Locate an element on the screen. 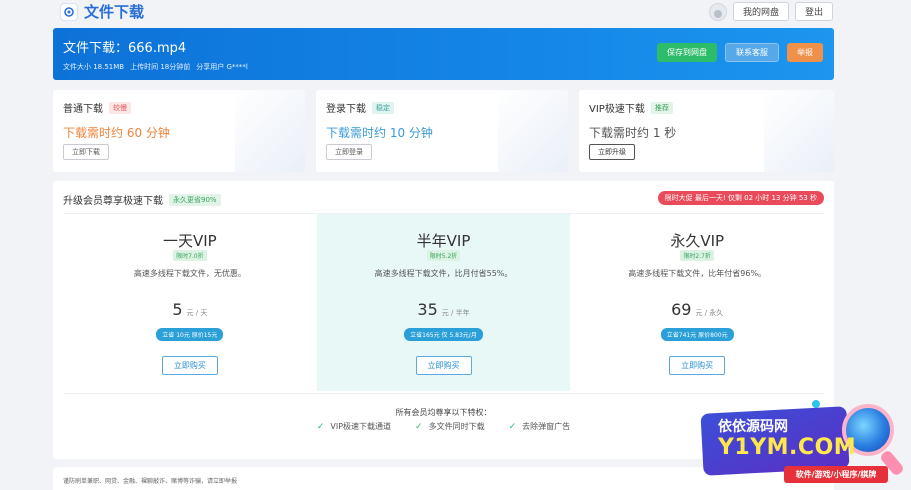 This screenshot has height=490, width=911. contact-support-button: 联系客服 is located at coordinates (752, 52).